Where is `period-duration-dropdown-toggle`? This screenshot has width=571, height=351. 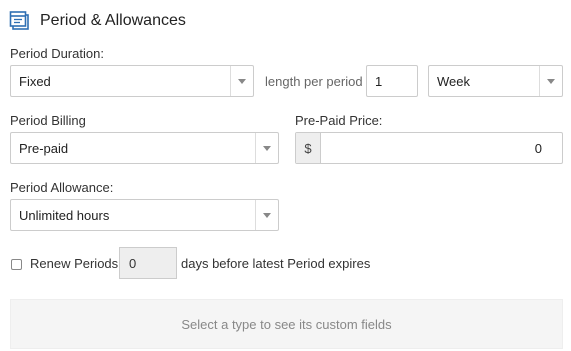
period-duration-dropdown-toggle is located at coordinates (241, 81).